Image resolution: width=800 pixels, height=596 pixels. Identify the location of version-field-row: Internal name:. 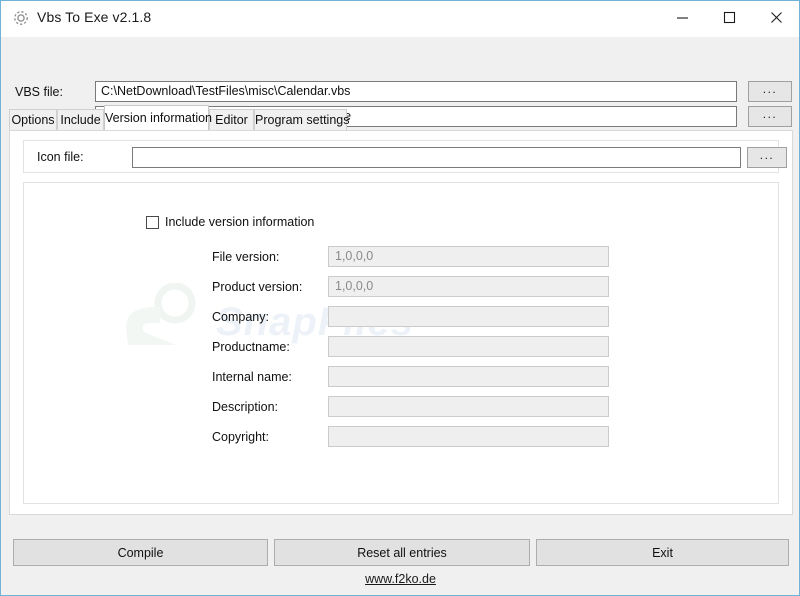
(401, 377).